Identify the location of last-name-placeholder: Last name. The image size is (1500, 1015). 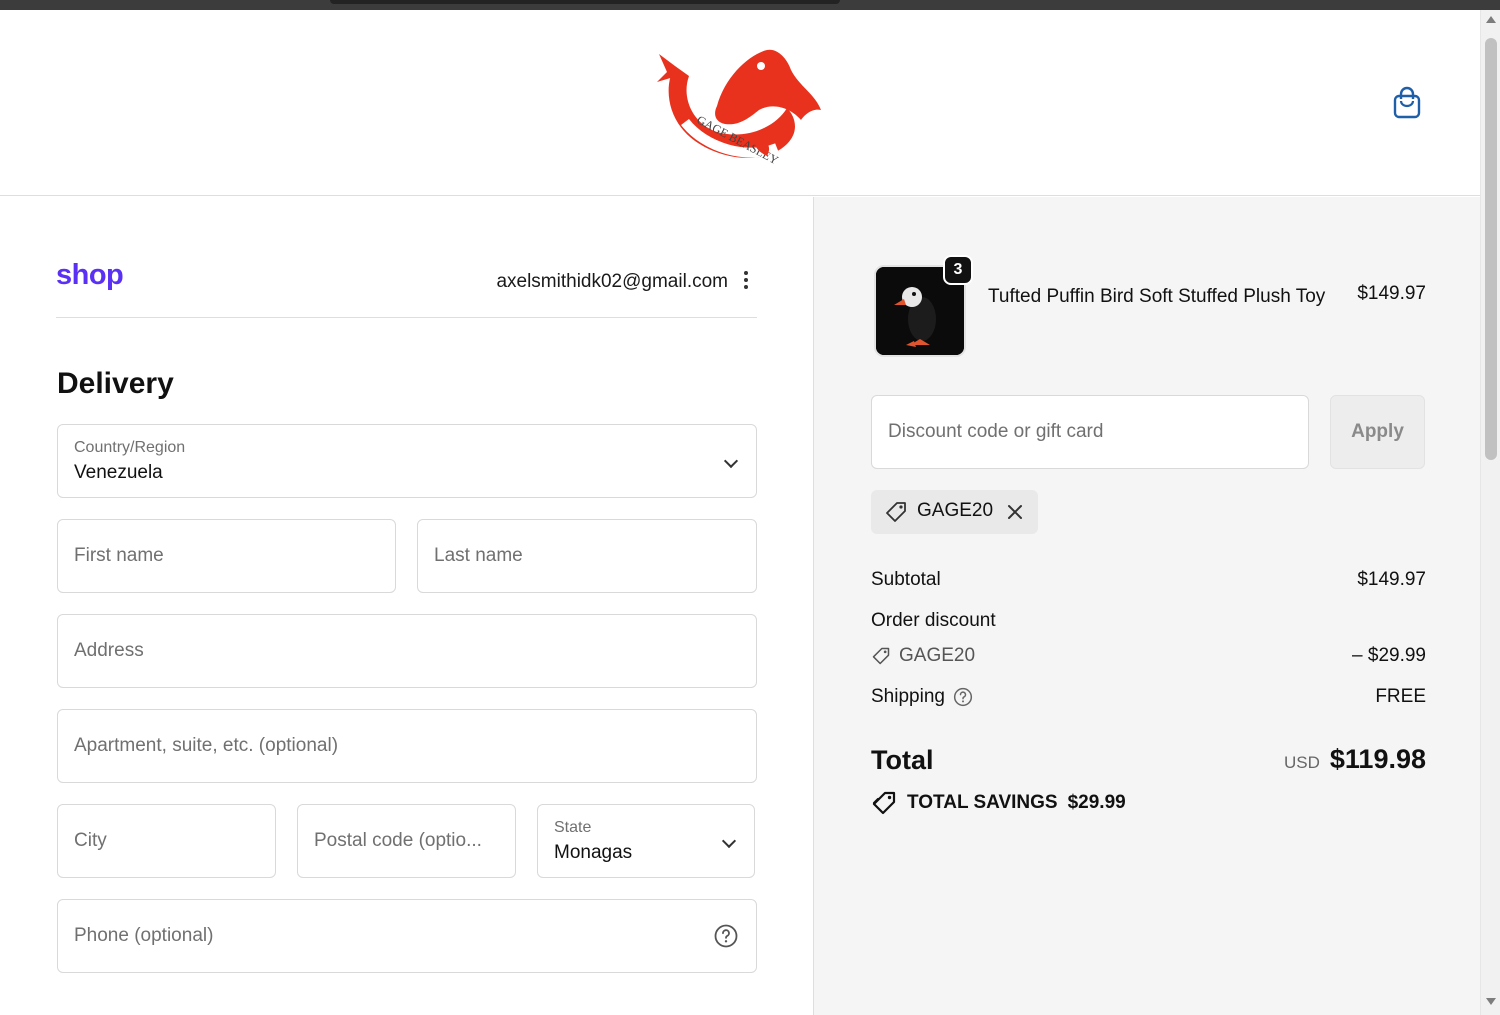
(478, 555).